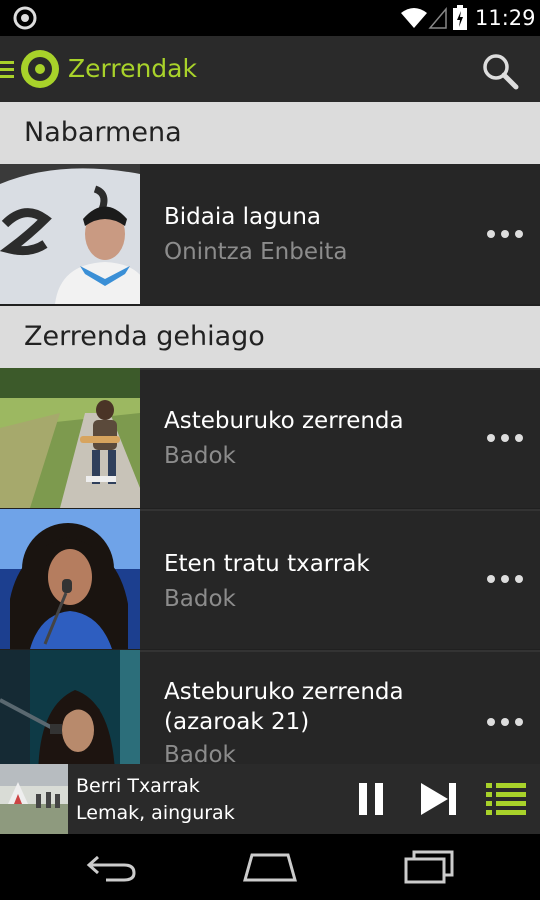 This screenshot has height=900, width=540. Describe the element at coordinates (40, 69) in the screenshot. I see `app-logo-icon` at that location.